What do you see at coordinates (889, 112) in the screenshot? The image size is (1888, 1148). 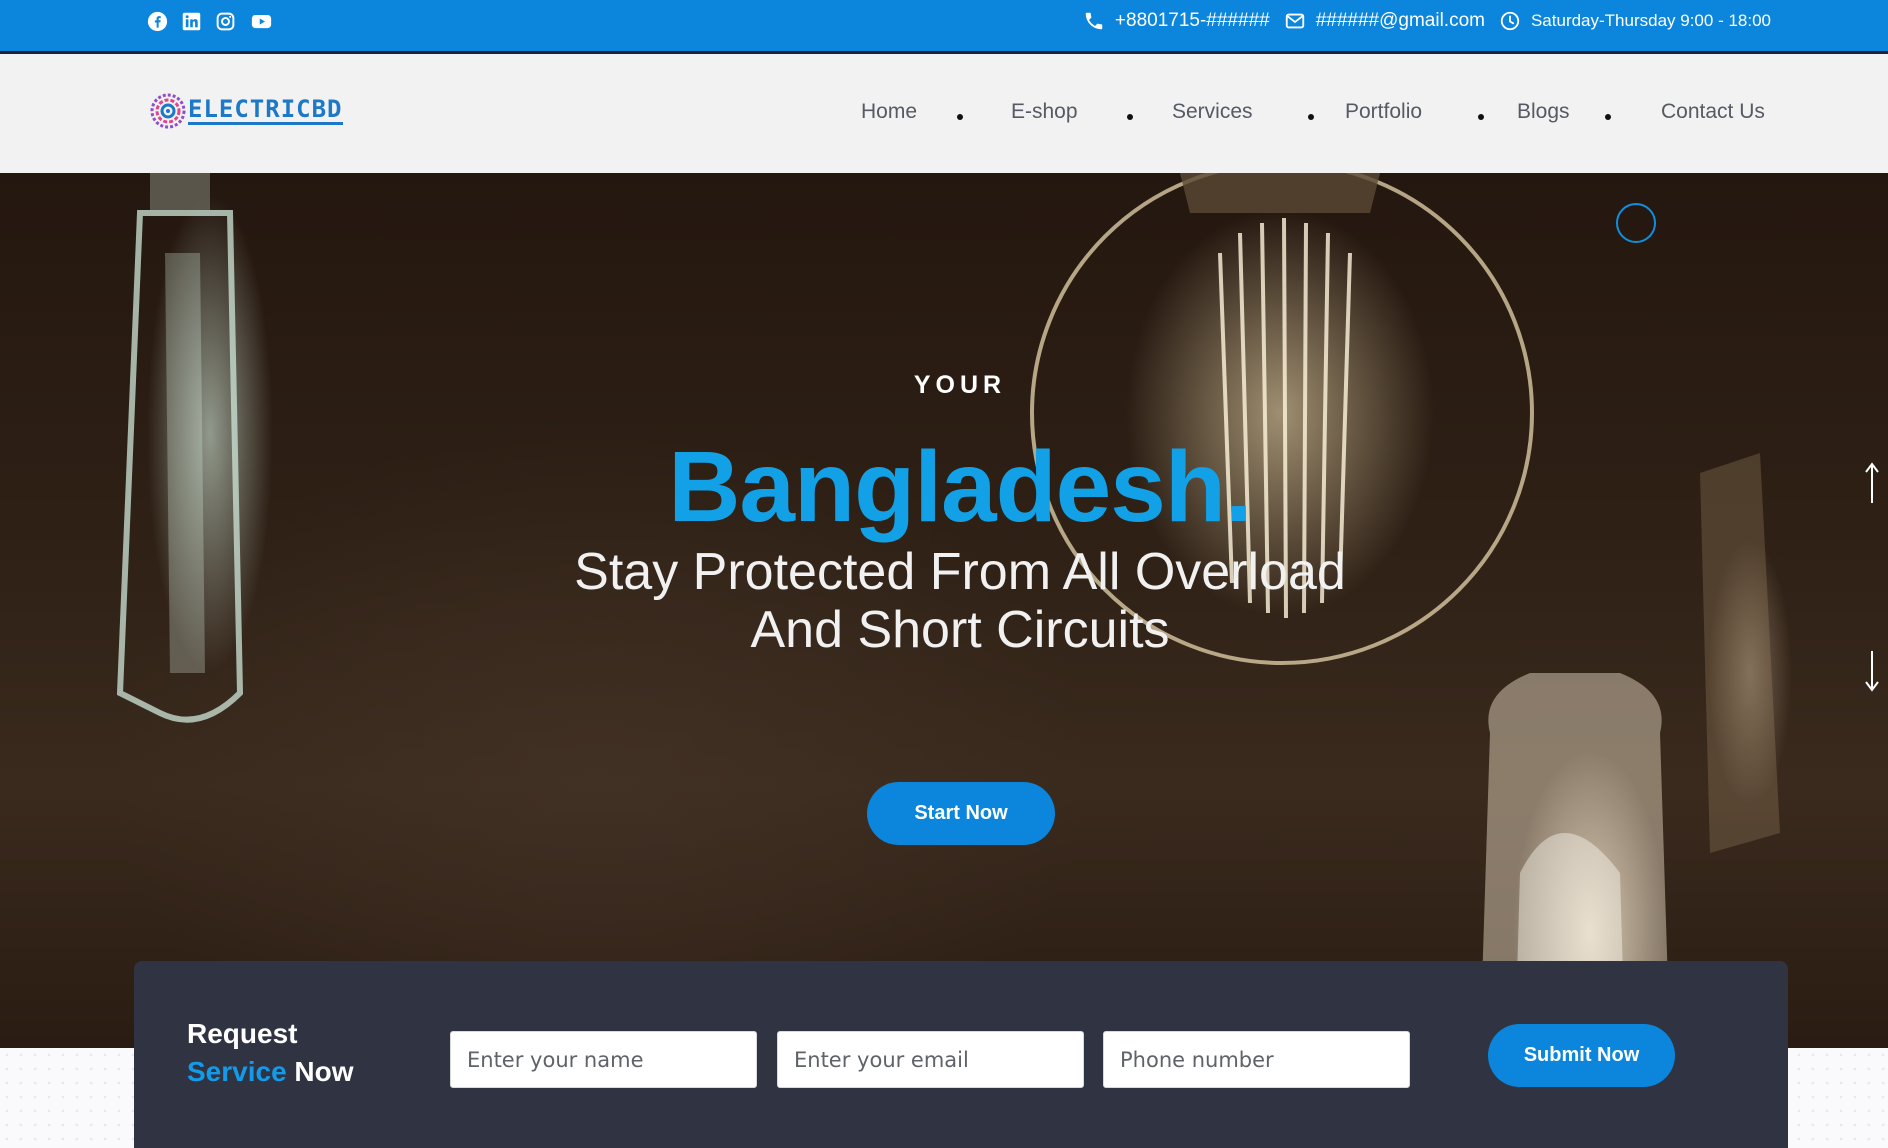 I see `nav-home: Home` at bounding box center [889, 112].